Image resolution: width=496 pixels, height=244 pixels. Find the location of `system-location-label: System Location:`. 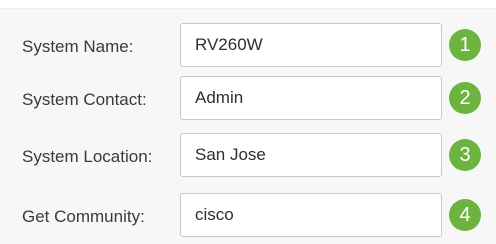

system-location-label: System Location: is located at coordinates (87, 156).